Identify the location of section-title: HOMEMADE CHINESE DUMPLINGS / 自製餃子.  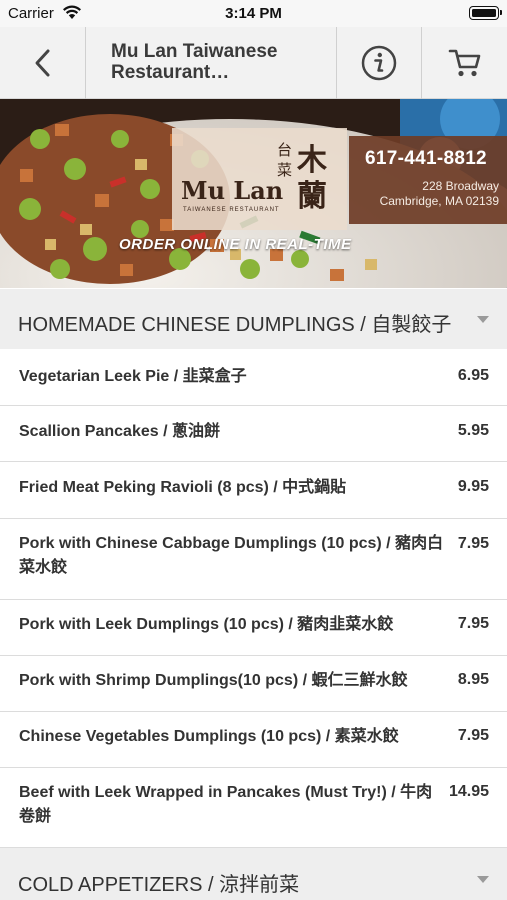
(235, 325).